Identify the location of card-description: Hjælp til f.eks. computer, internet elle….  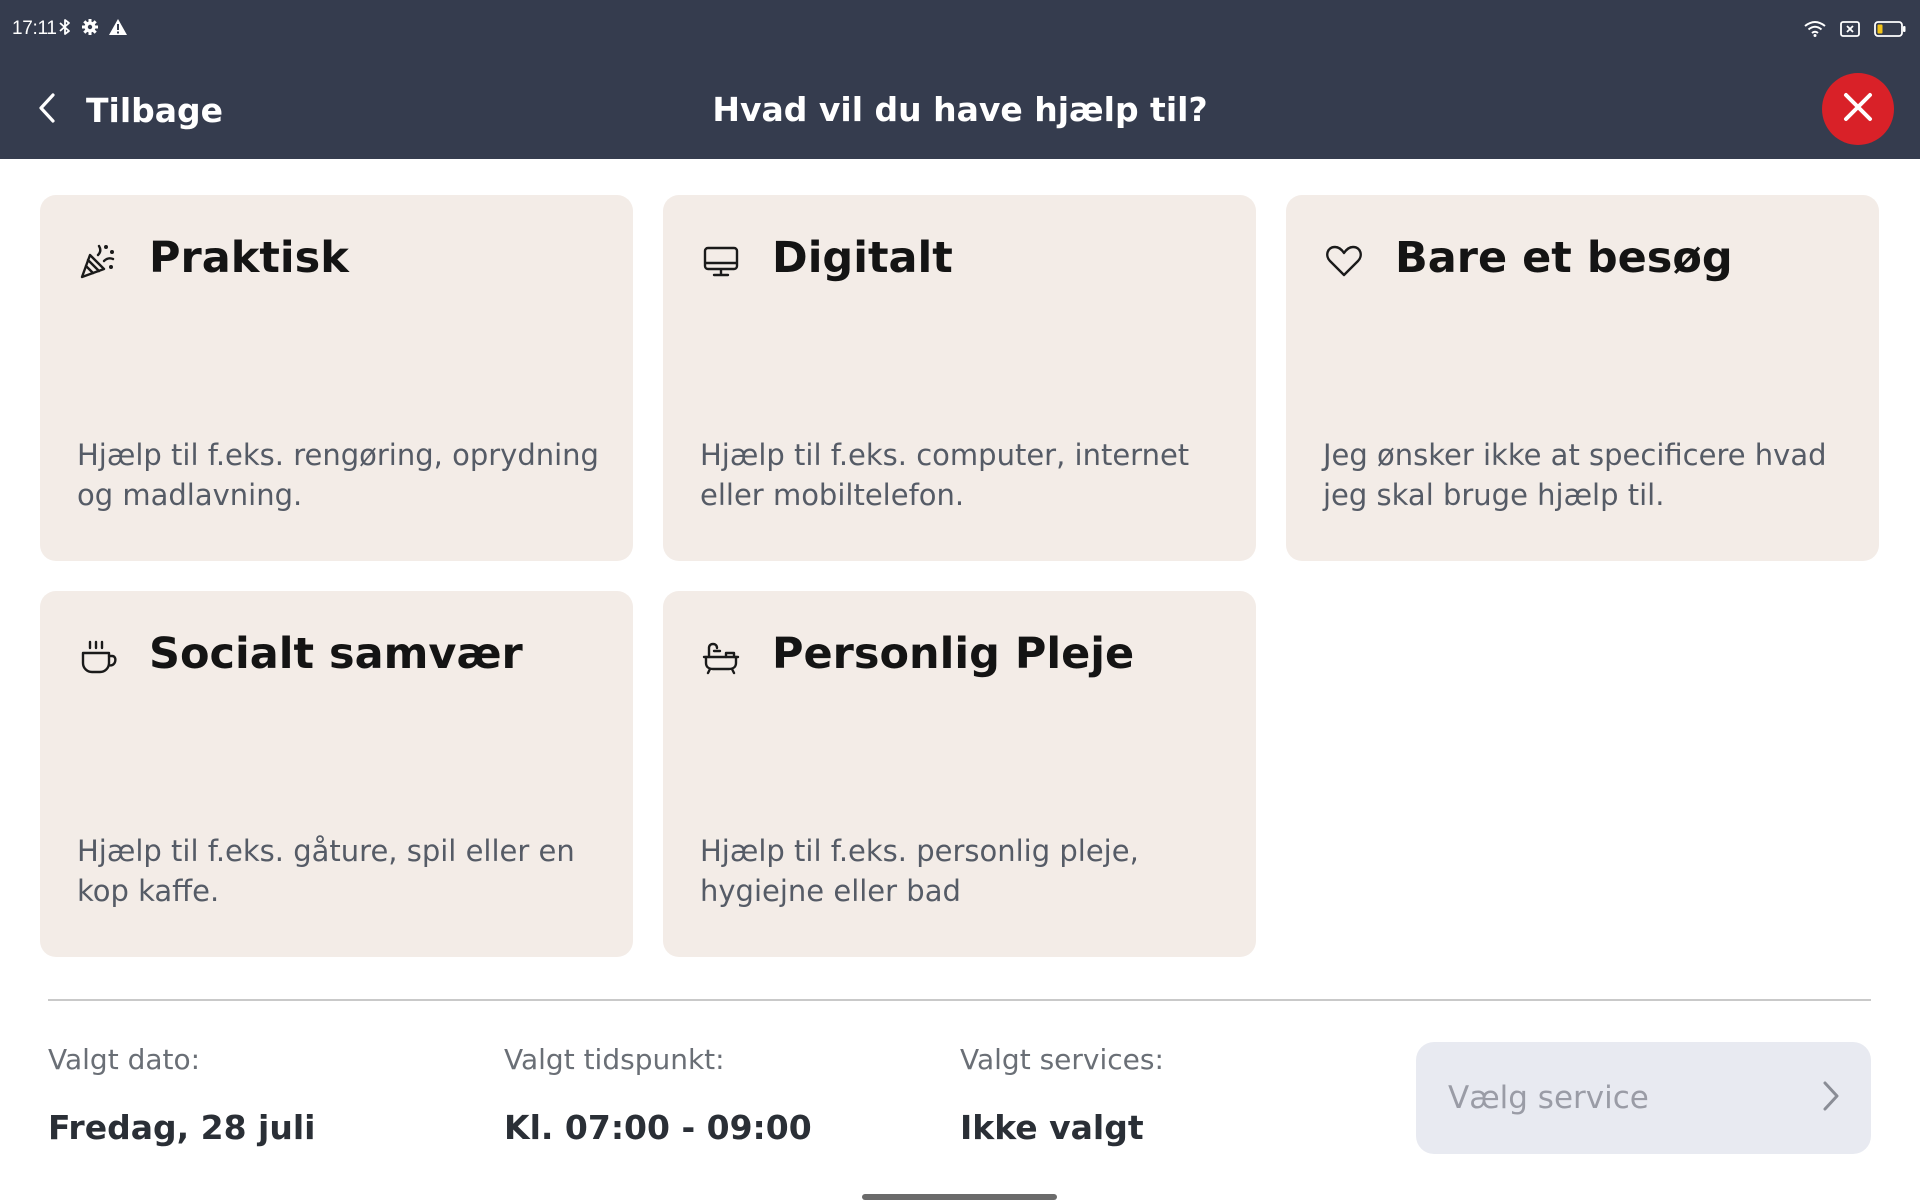
(945, 475).